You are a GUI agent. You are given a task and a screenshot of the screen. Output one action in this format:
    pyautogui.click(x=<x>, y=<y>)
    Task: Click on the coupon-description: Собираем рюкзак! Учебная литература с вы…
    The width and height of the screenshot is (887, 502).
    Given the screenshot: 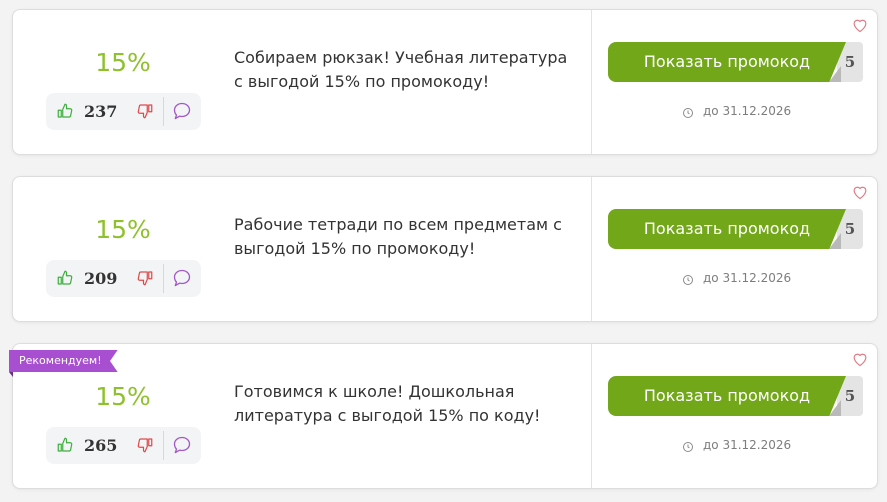 What is the action you would take?
    pyautogui.click(x=401, y=69)
    